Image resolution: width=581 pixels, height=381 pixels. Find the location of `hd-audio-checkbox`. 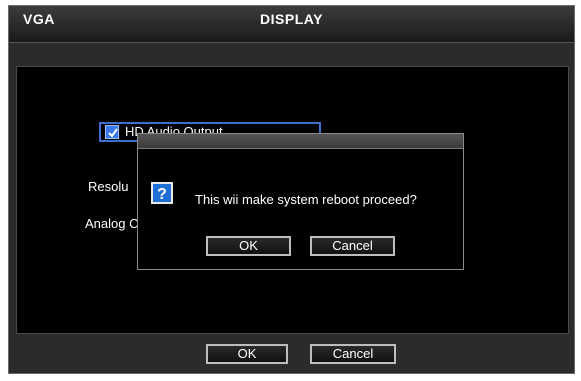

hd-audio-checkbox is located at coordinates (112, 132).